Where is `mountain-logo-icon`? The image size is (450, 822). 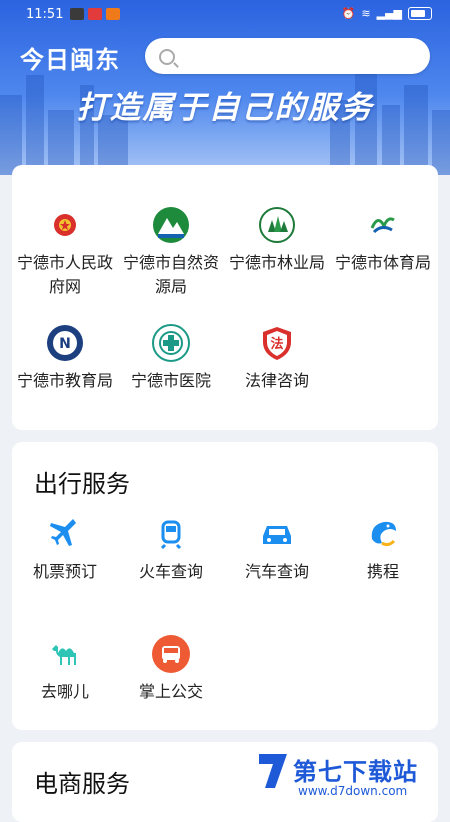 mountain-logo-icon is located at coordinates (171, 225).